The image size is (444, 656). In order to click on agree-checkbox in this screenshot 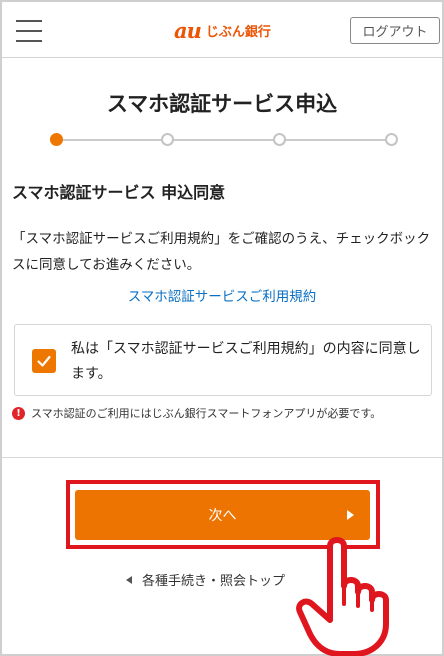, I will do `click(44, 361)`.